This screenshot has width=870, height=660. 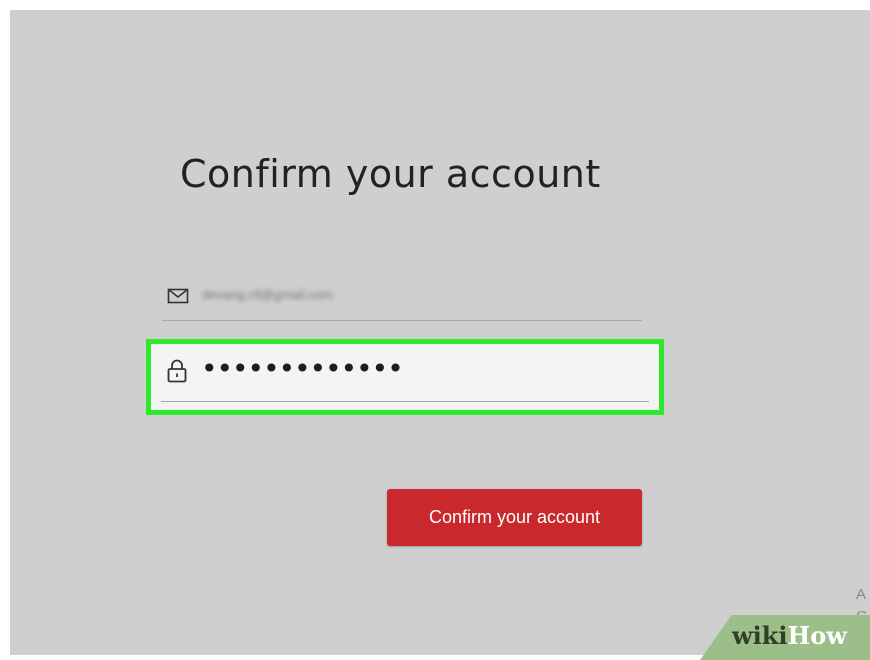 What do you see at coordinates (401, 368) in the screenshot?
I see `password-input` at bounding box center [401, 368].